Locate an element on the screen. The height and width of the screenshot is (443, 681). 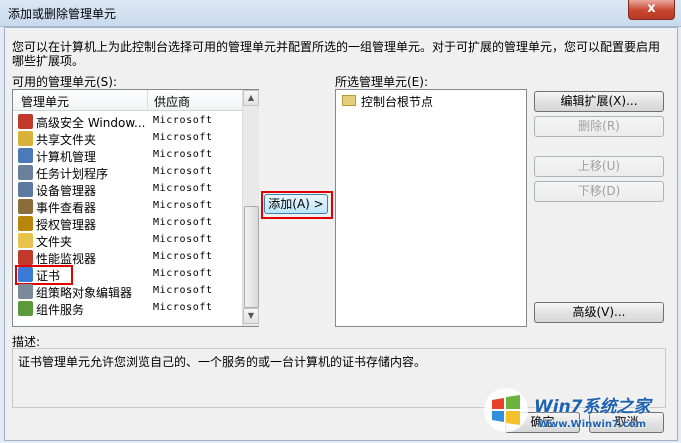
snapin-row: 事件查看器 Microsoft is located at coordinates (128, 206).